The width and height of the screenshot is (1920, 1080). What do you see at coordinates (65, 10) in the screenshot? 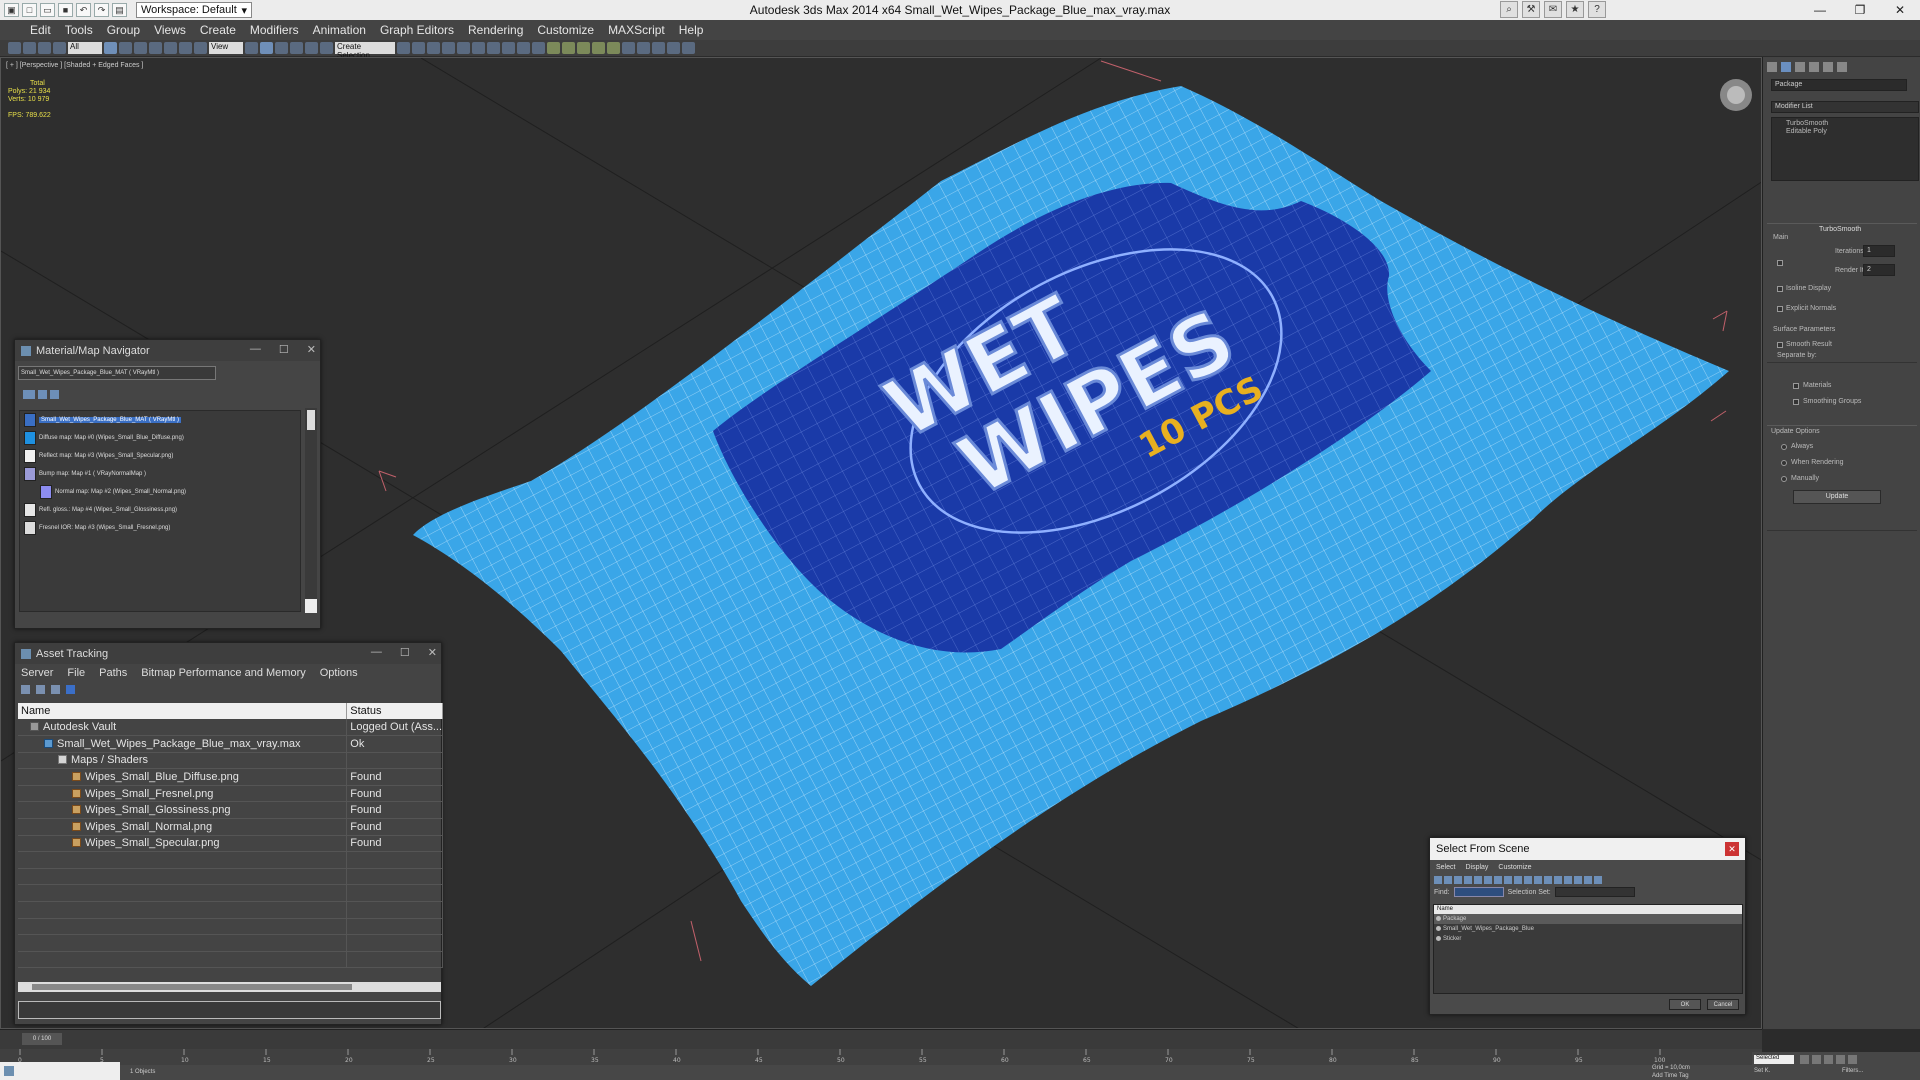
I see `save-icon: ■` at bounding box center [65, 10].